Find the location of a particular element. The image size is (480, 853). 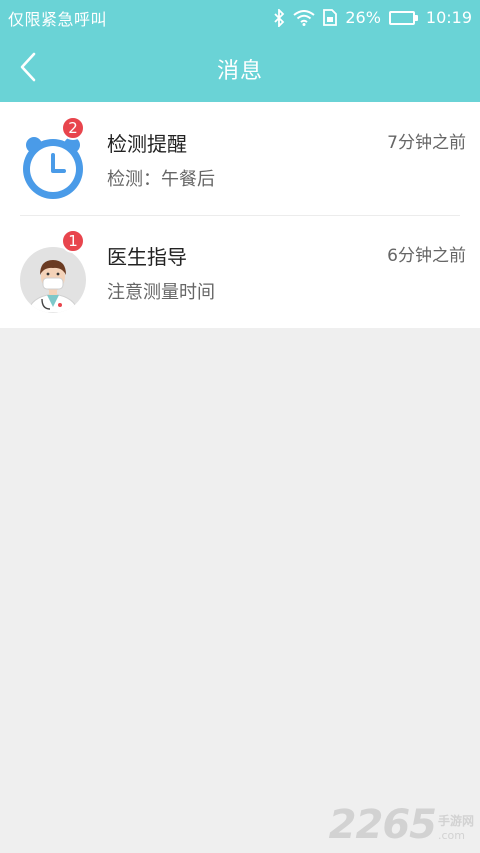

doctor-avatar-icon is located at coordinates (53, 280).